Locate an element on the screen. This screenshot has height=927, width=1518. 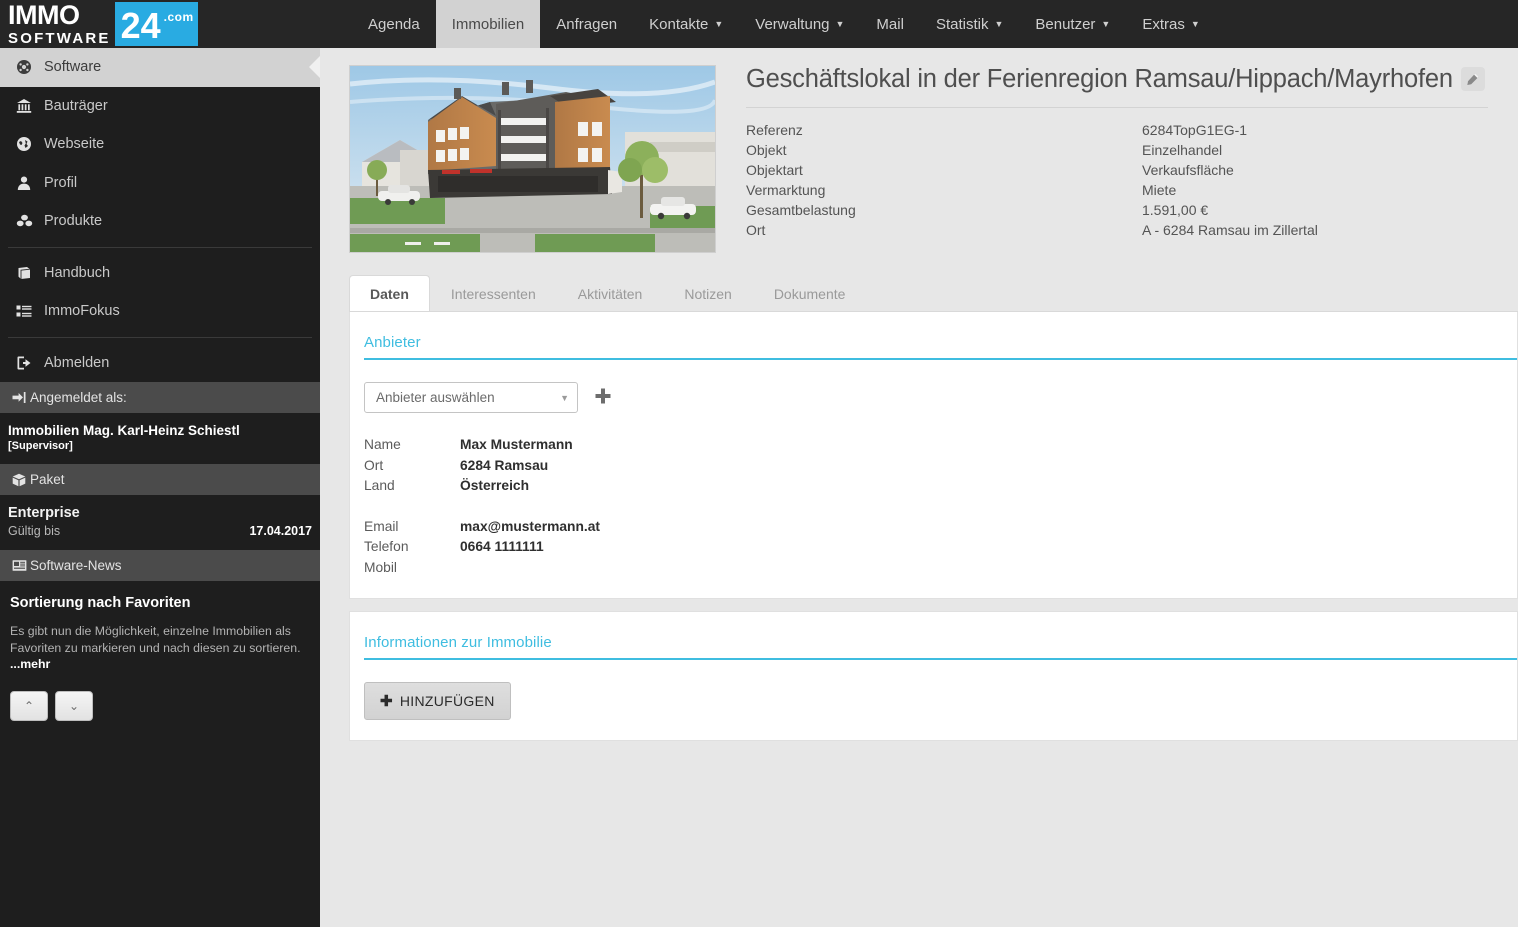
anbieter-select: Anbieter auswählen ▼ is located at coordinates (471, 397).